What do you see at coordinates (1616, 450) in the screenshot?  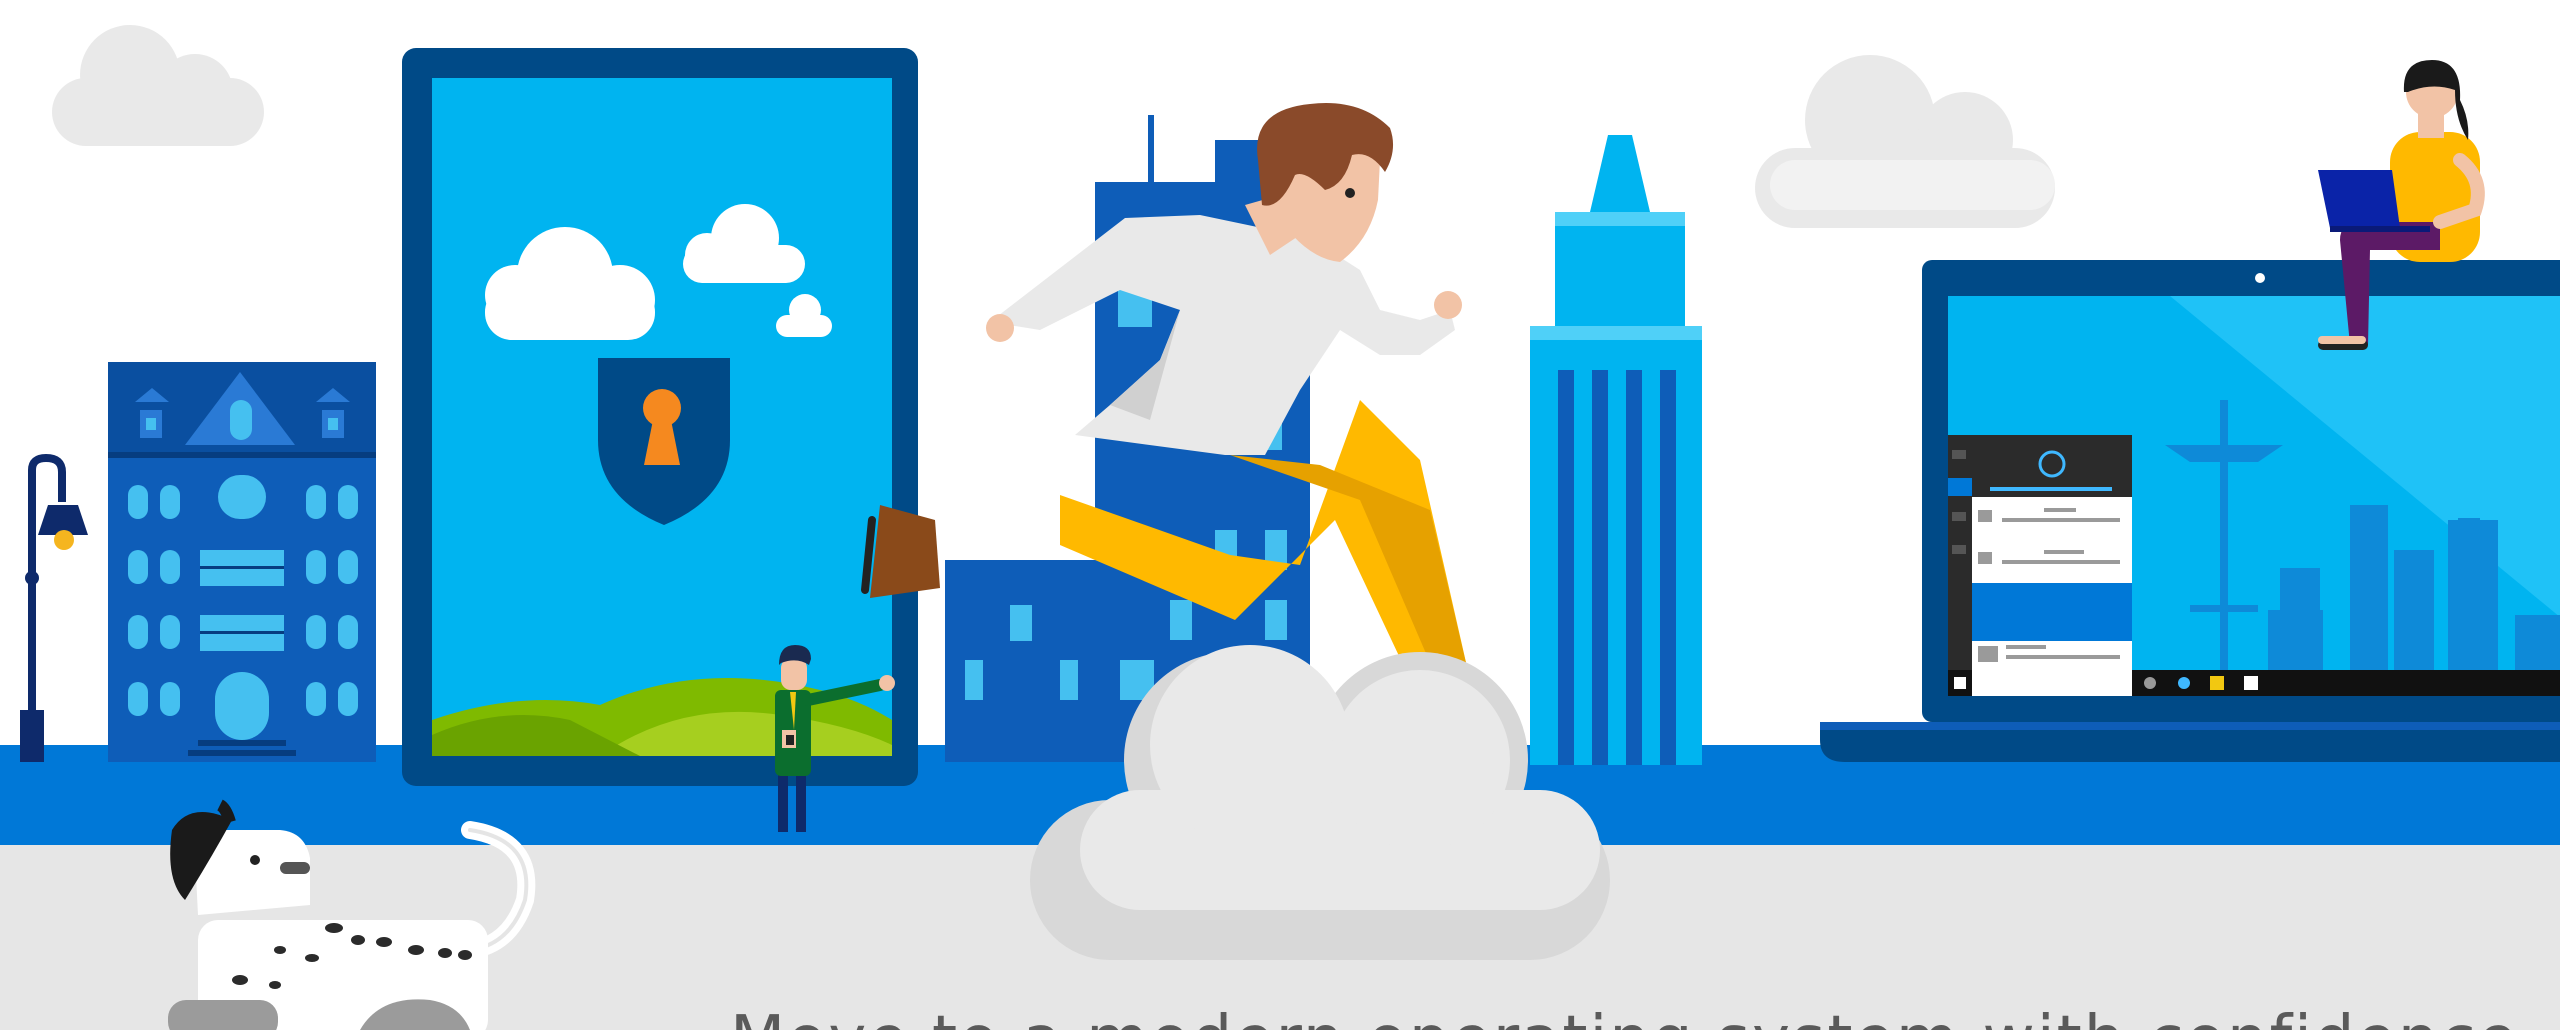 I see `spire-tower` at bounding box center [1616, 450].